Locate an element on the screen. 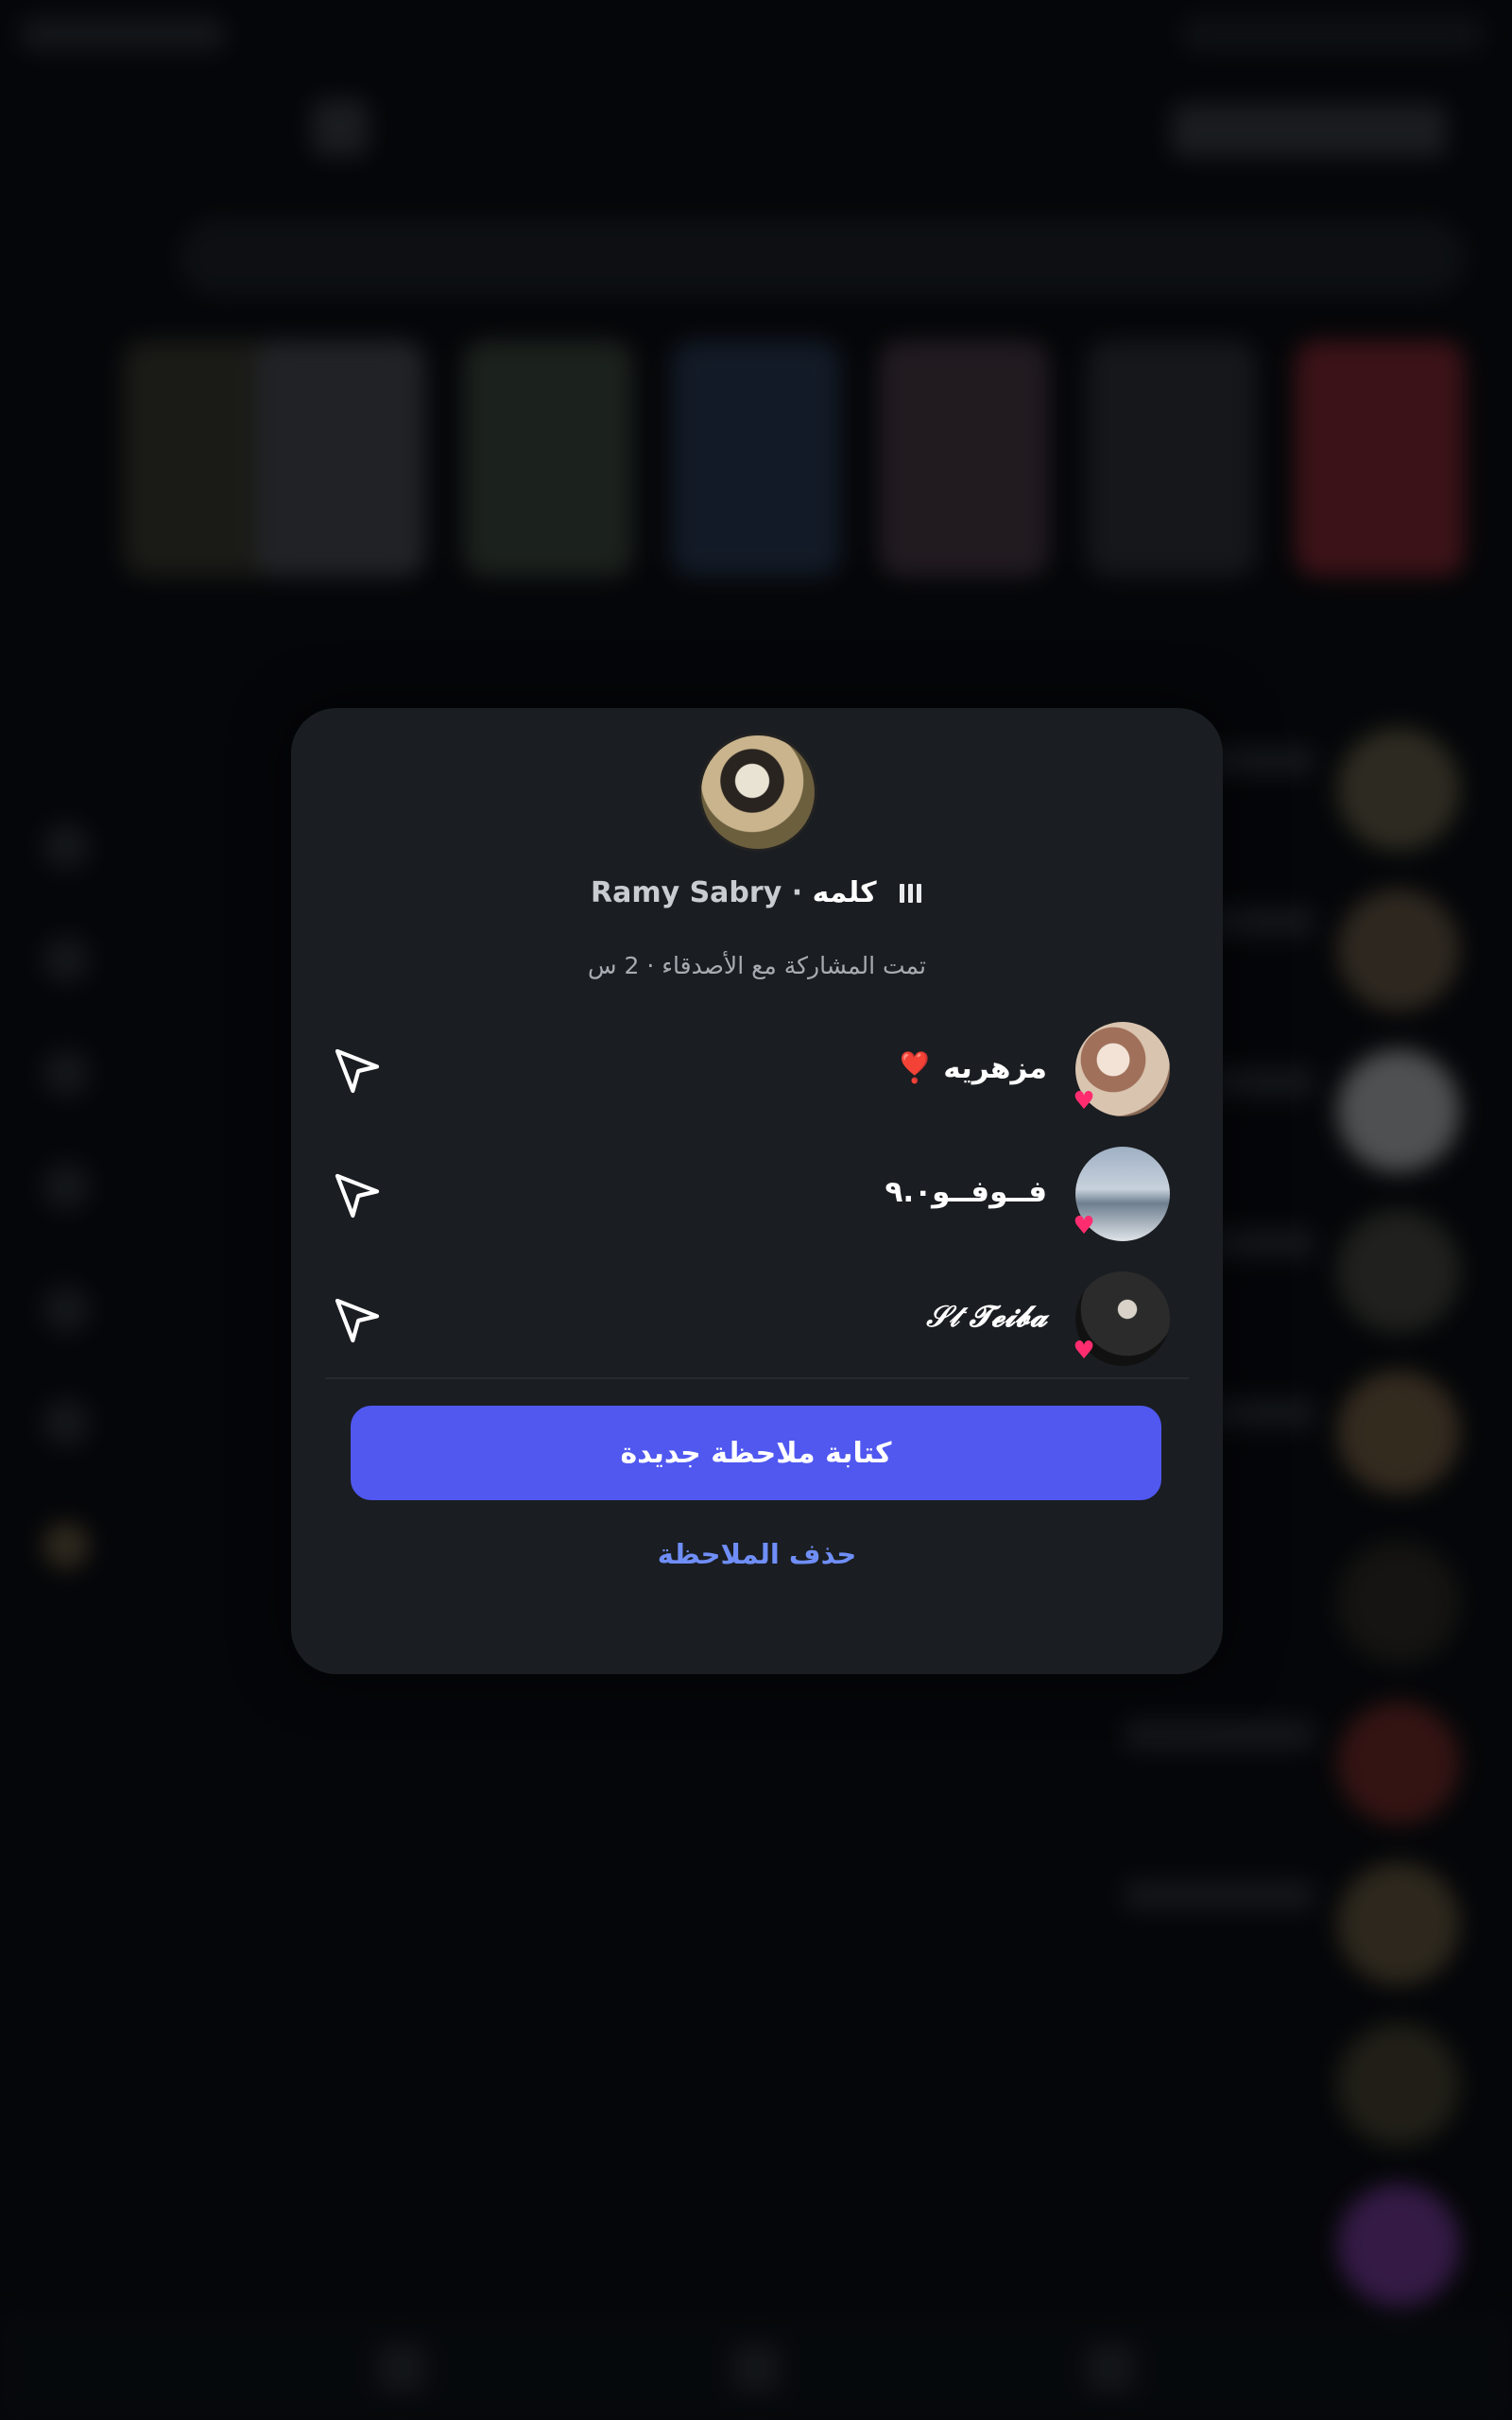  note-text: كلمه is located at coordinates (844, 892).